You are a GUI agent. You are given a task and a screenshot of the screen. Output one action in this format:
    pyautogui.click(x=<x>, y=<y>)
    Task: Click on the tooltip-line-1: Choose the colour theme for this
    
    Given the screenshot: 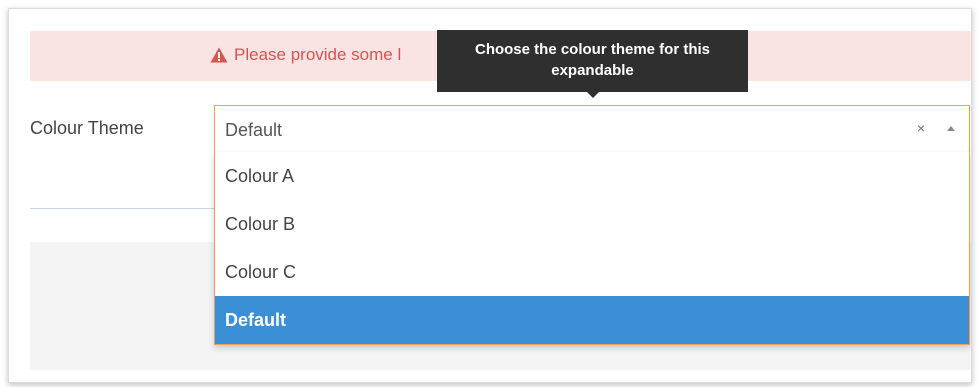 What is the action you would take?
    pyautogui.click(x=592, y=49)
    